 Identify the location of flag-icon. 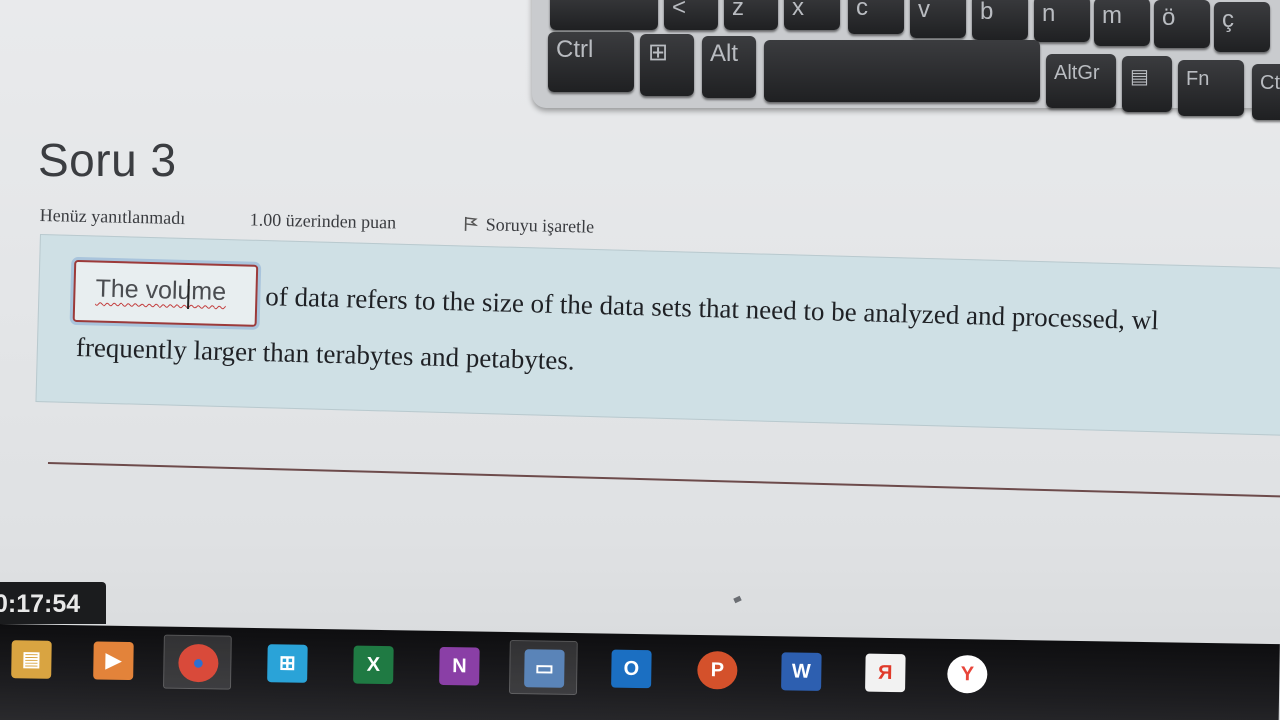
(471, 223).